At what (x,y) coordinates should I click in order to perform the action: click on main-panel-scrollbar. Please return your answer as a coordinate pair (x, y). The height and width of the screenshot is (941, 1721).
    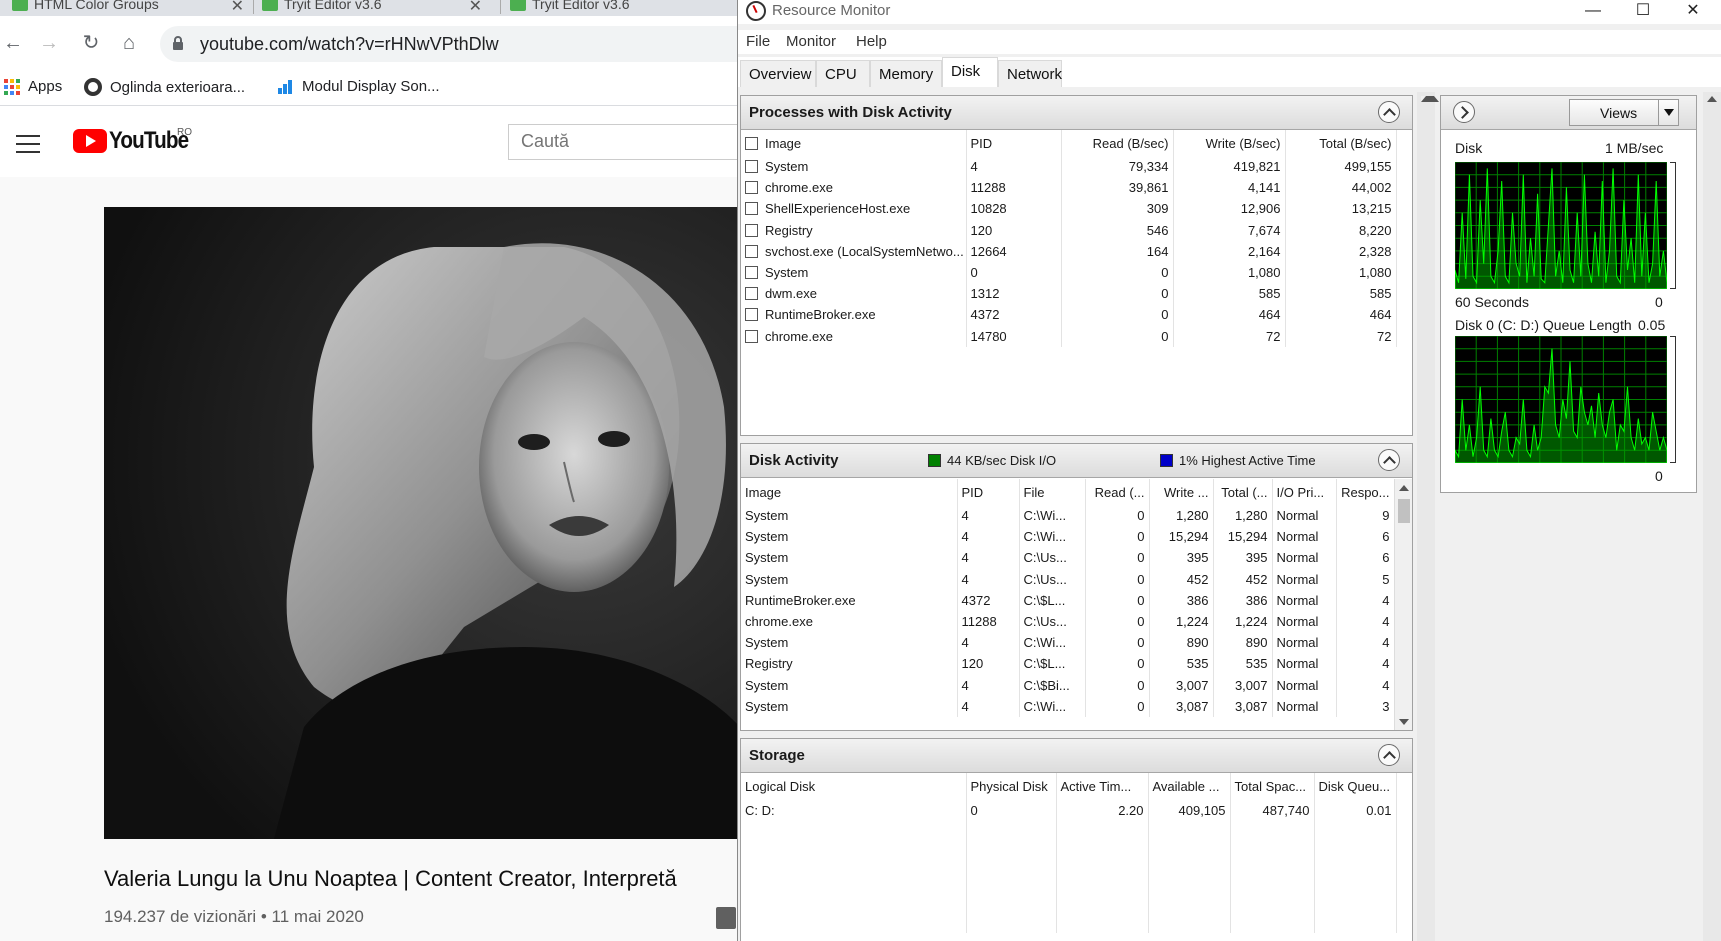
    Looking at the image, I should click on (1428, 516).